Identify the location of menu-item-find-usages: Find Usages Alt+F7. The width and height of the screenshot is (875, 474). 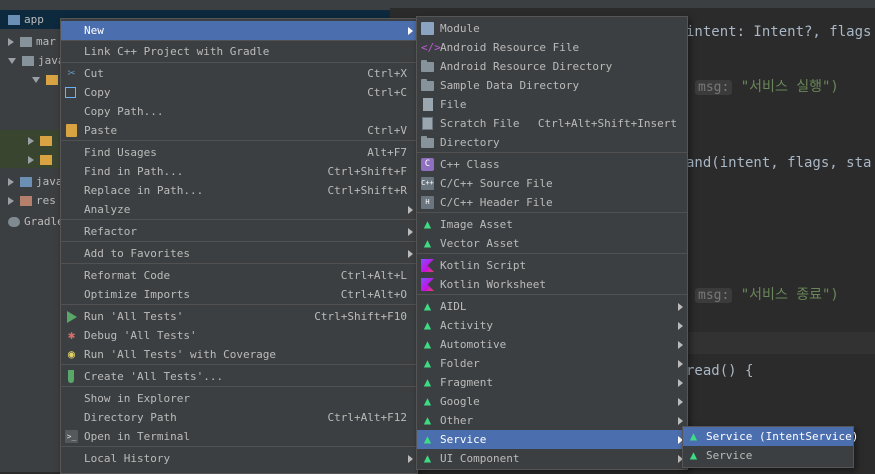
(239, 152).